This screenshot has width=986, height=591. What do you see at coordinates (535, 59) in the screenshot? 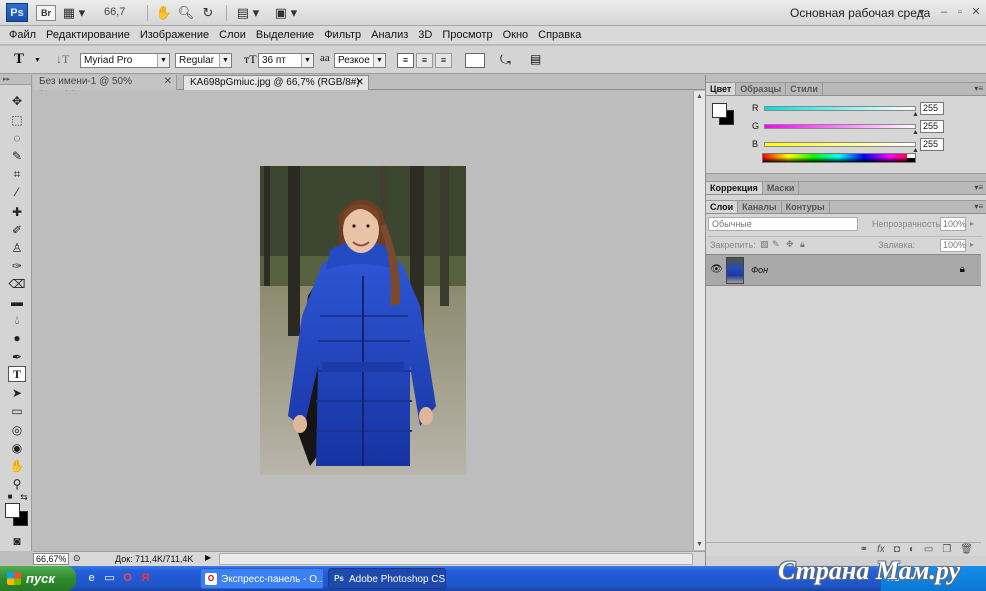
I see `character-panel-icon: ▤` at bounding box center [535, 59].